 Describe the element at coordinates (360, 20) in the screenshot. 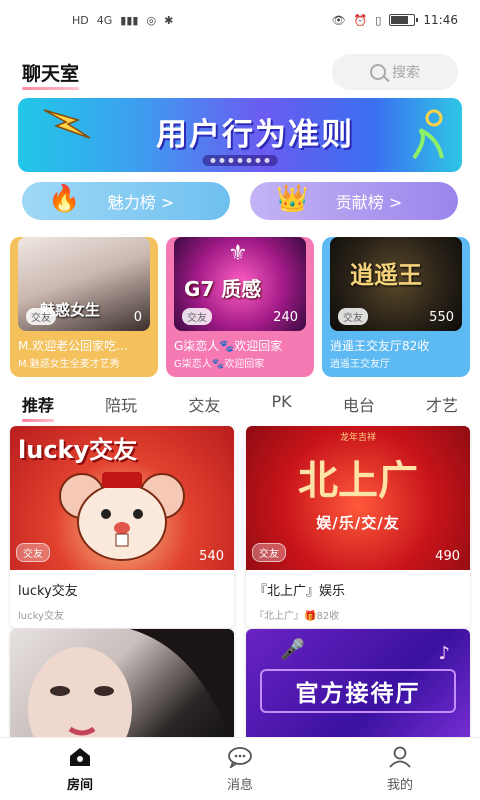

I see `alarm-icon: ⏰` at that location.